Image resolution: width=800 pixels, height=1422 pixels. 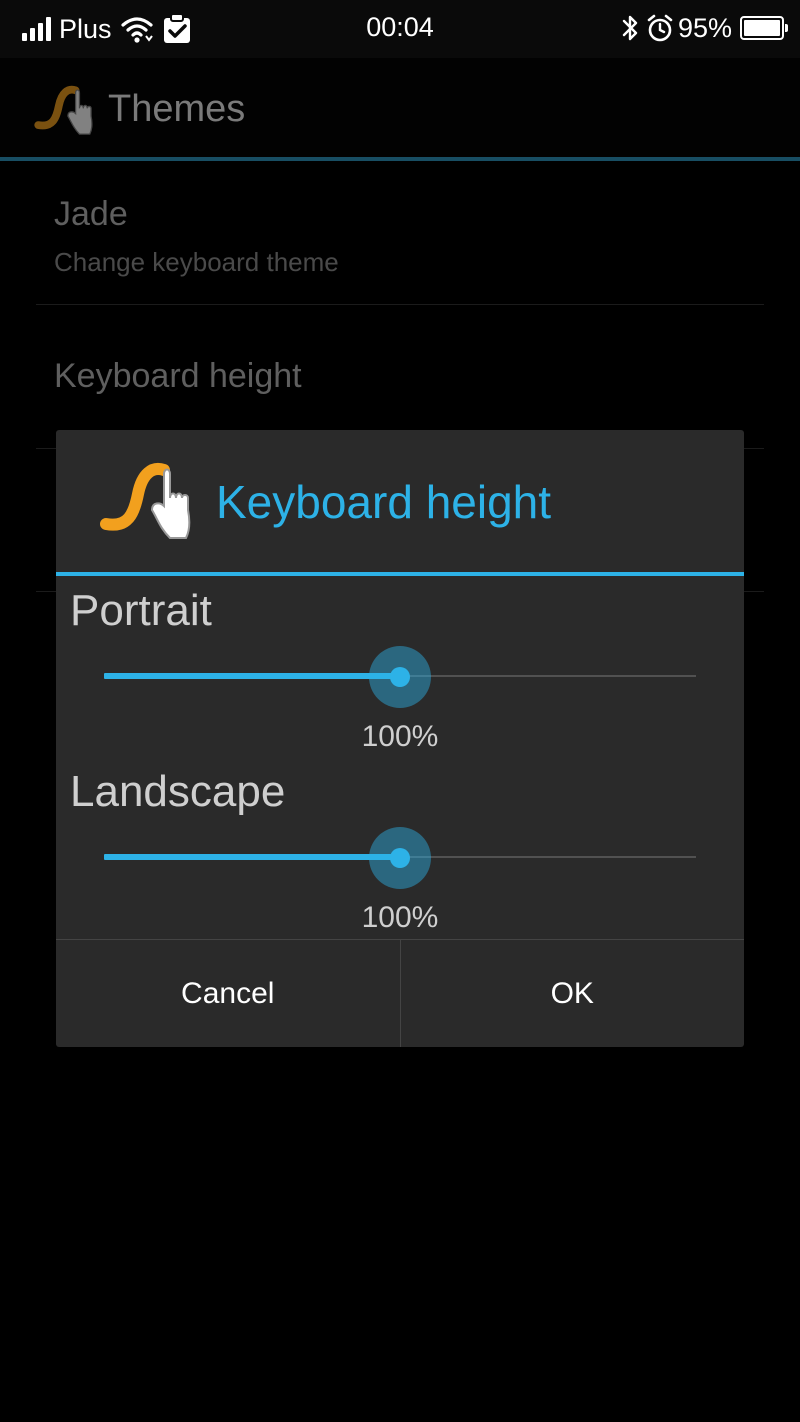 What do you see at coordinates (178, 791) in the screenshot?
I see `landscape-label: Landscape` at bounding box center [178, 791].